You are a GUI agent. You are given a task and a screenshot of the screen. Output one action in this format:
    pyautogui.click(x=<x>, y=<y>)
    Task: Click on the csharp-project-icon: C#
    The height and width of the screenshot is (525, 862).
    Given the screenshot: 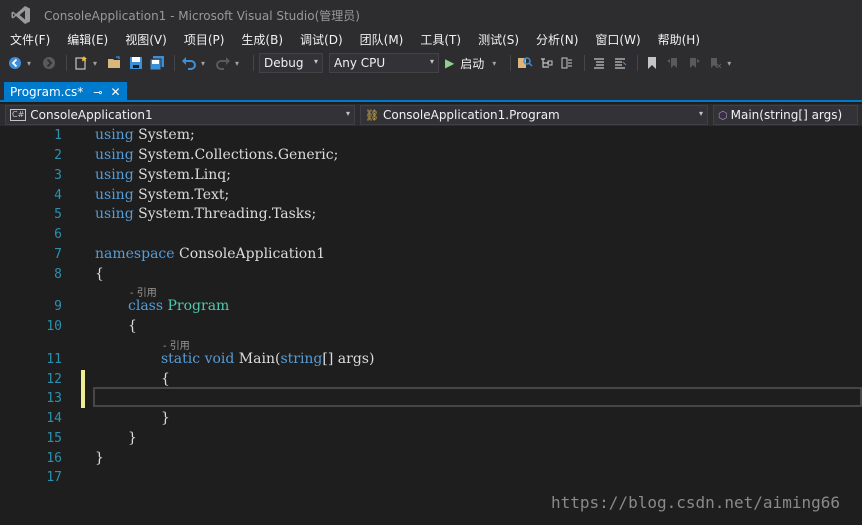 What is the action you would take?
    pyautogui.click(x=18, y=115)
    